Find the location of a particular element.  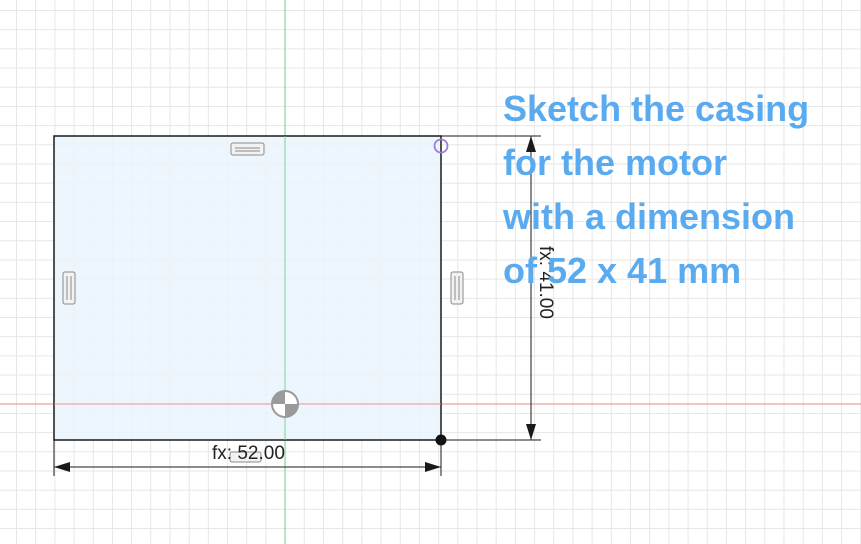

instruction-line-3: with a dimension is located at coordinates (649, 216).